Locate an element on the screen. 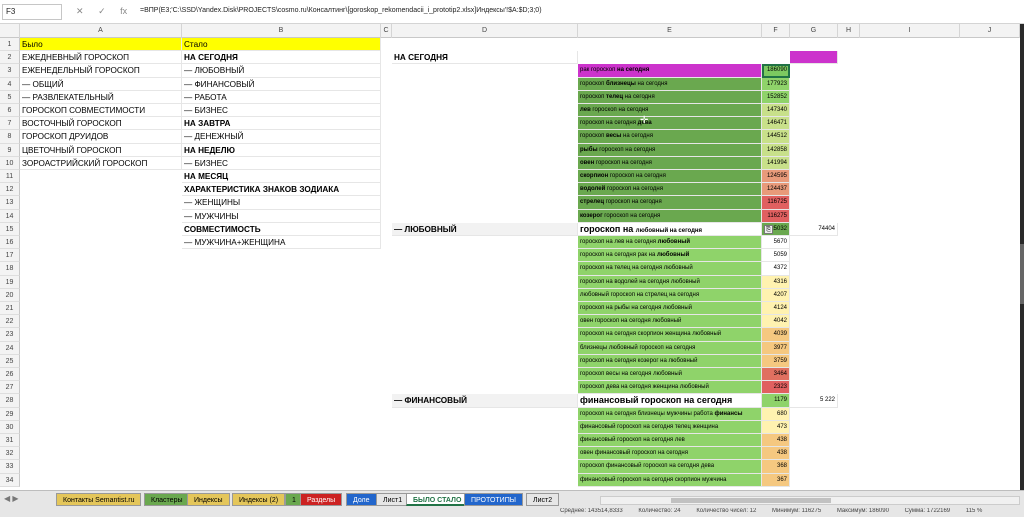 Image resolution: width=1024 pixels, height=517 pixels. cell-e: гороскоп телец на сегодня is located at coordinates (670, 97).